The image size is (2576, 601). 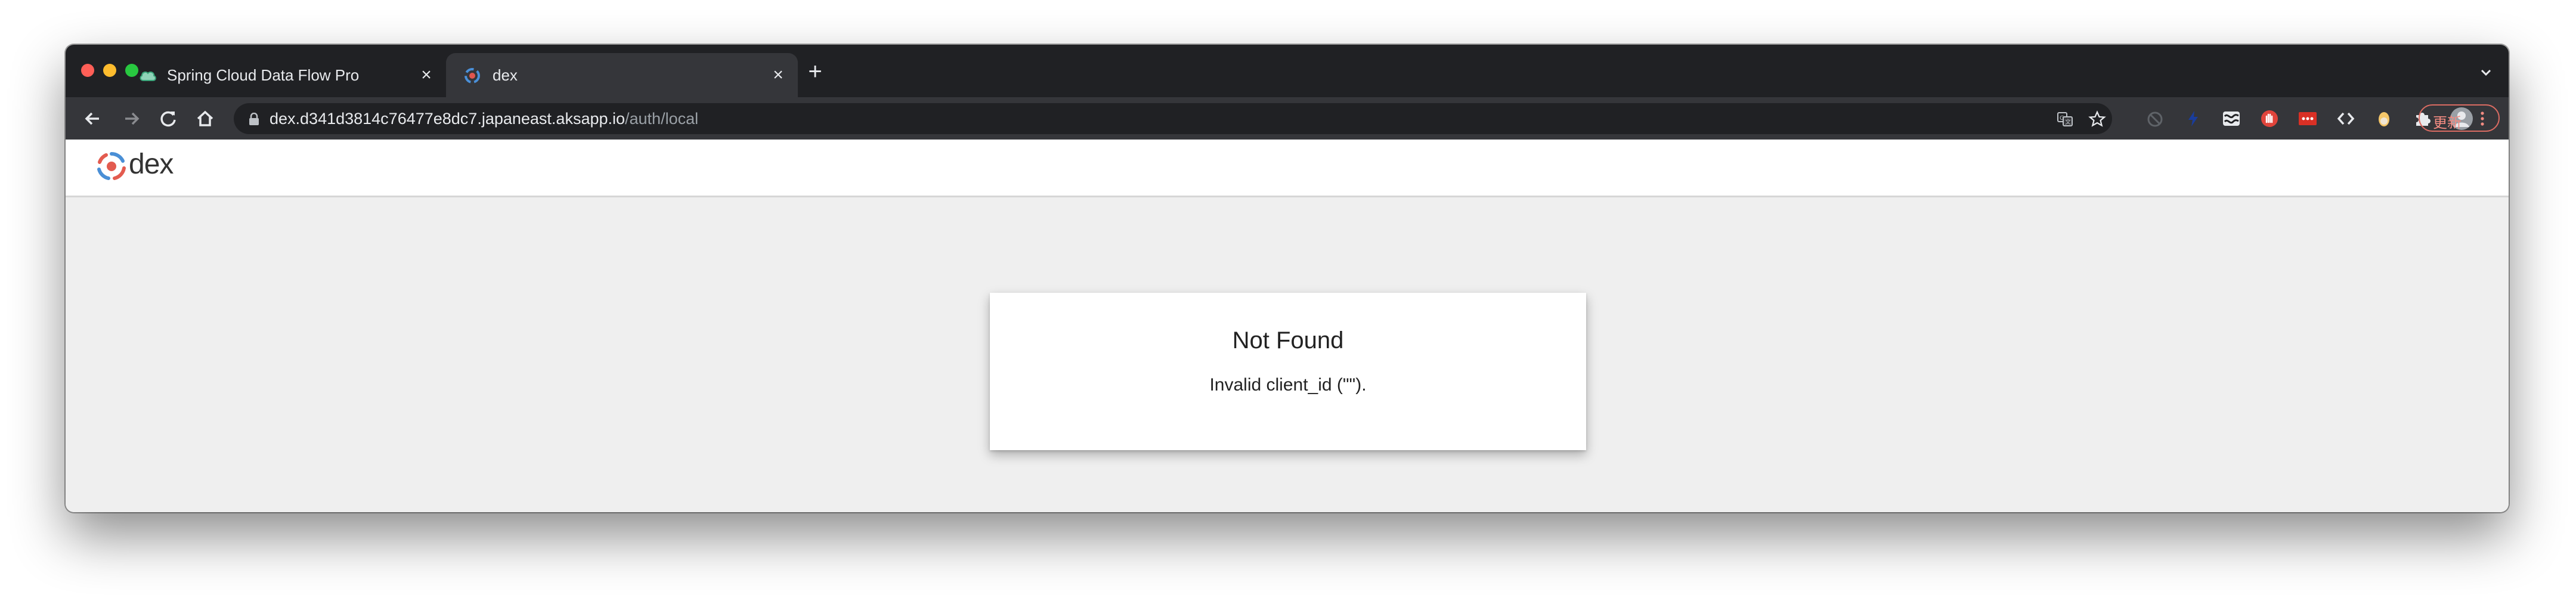 What do you see at coordinates (1288, 371) in the screenshot?
I see `error-card: Not Found Invalid client_id ("").` at bounding box center [1288, 371].